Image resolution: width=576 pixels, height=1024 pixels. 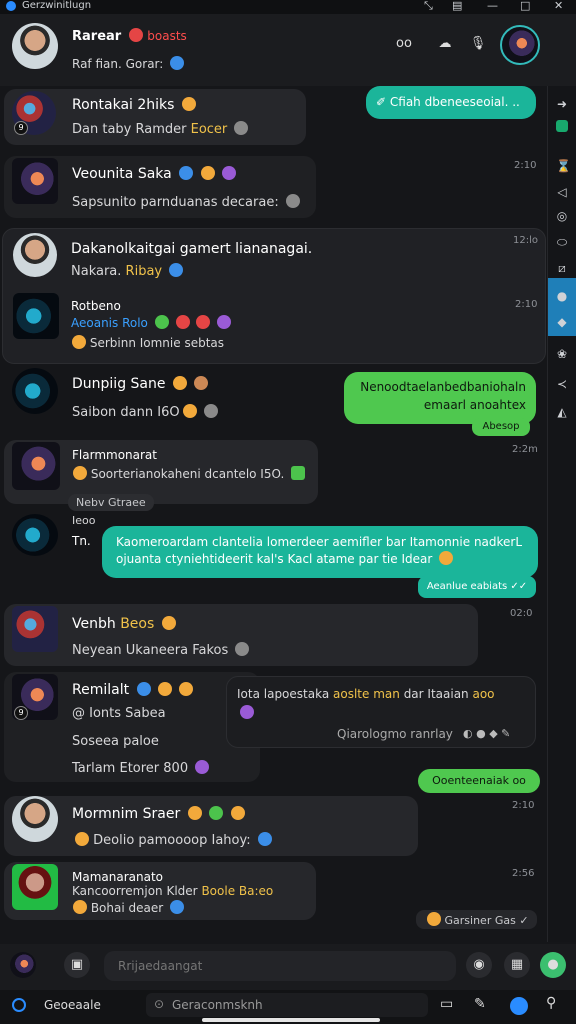 What do you see at coordinates (167, 36) in the screenshot?
I see `name-extra: boasts` at bounding box center [167, 36].